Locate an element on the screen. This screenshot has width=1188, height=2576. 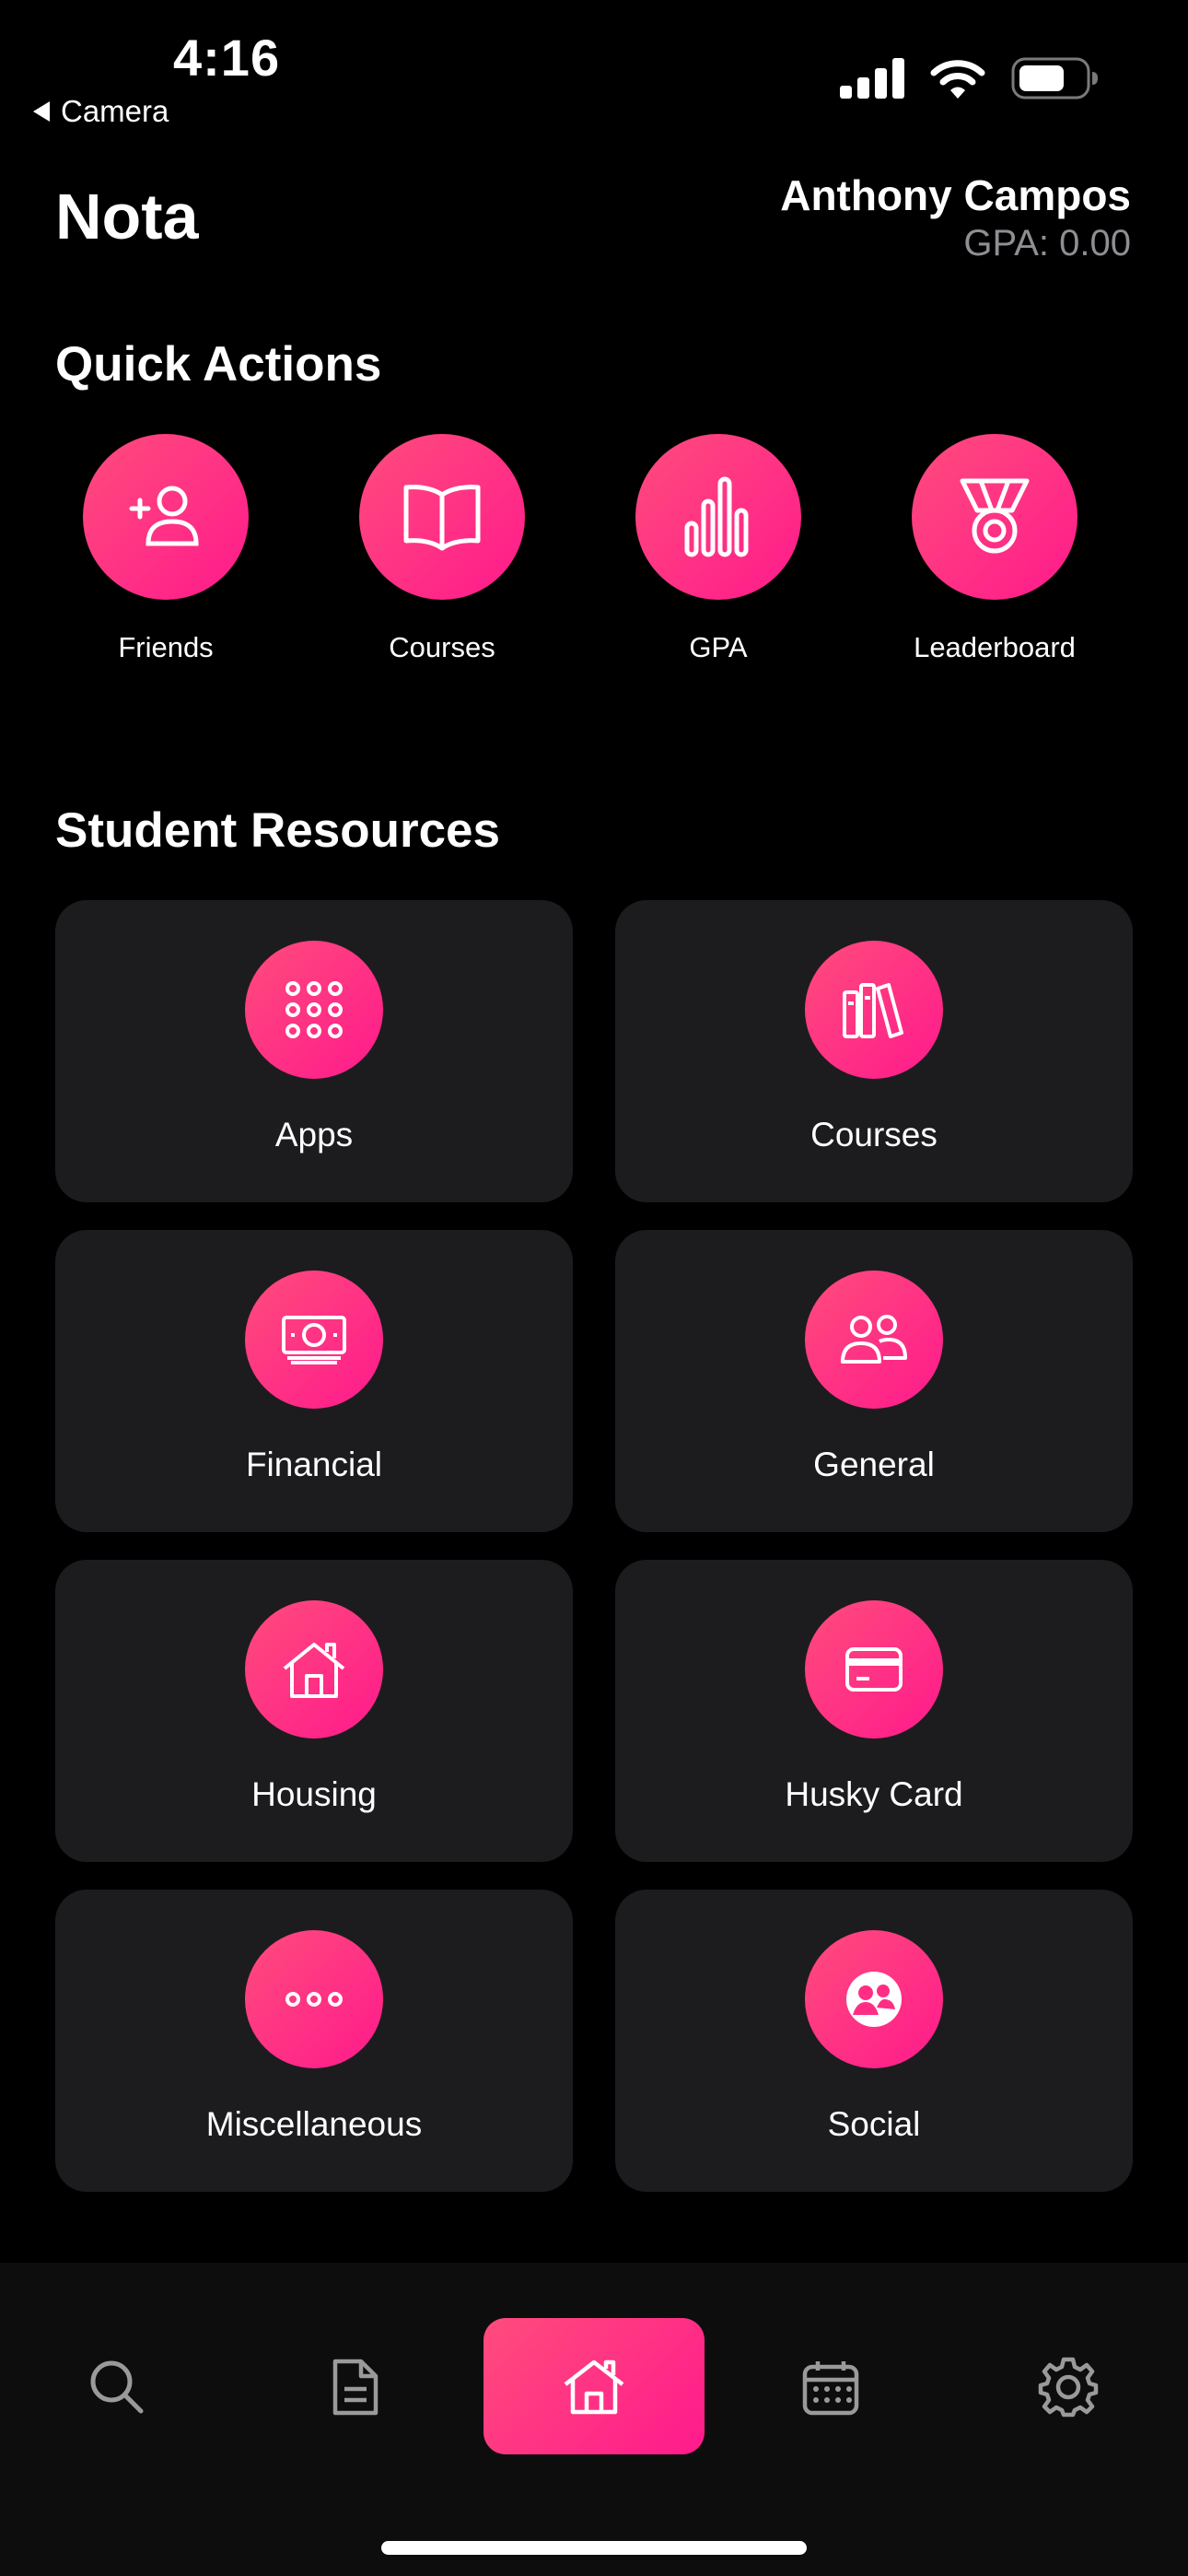
back-arrow-icon is located at coordinates (41, 111).